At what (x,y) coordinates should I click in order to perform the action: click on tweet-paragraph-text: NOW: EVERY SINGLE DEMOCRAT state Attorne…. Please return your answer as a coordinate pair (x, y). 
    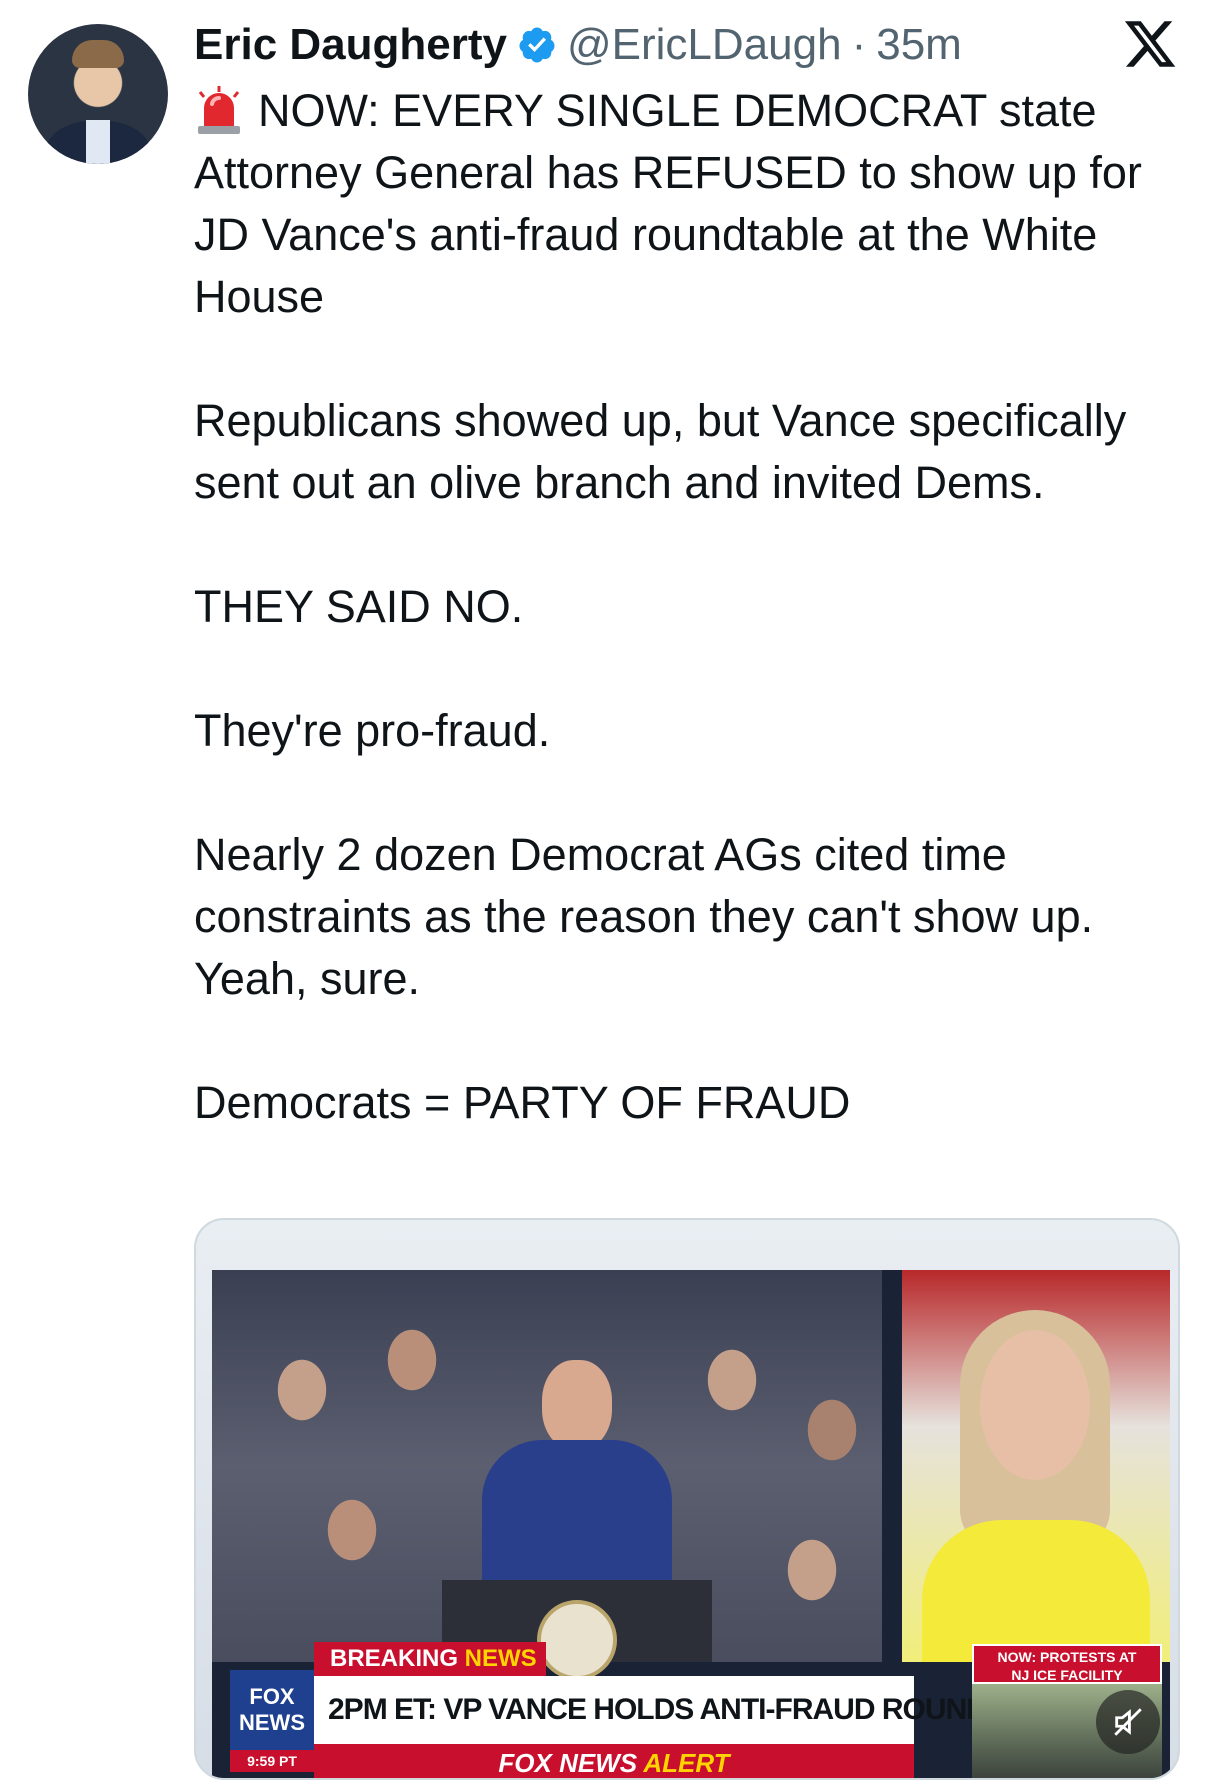
    Looking at the image, I should click on (668, 203).